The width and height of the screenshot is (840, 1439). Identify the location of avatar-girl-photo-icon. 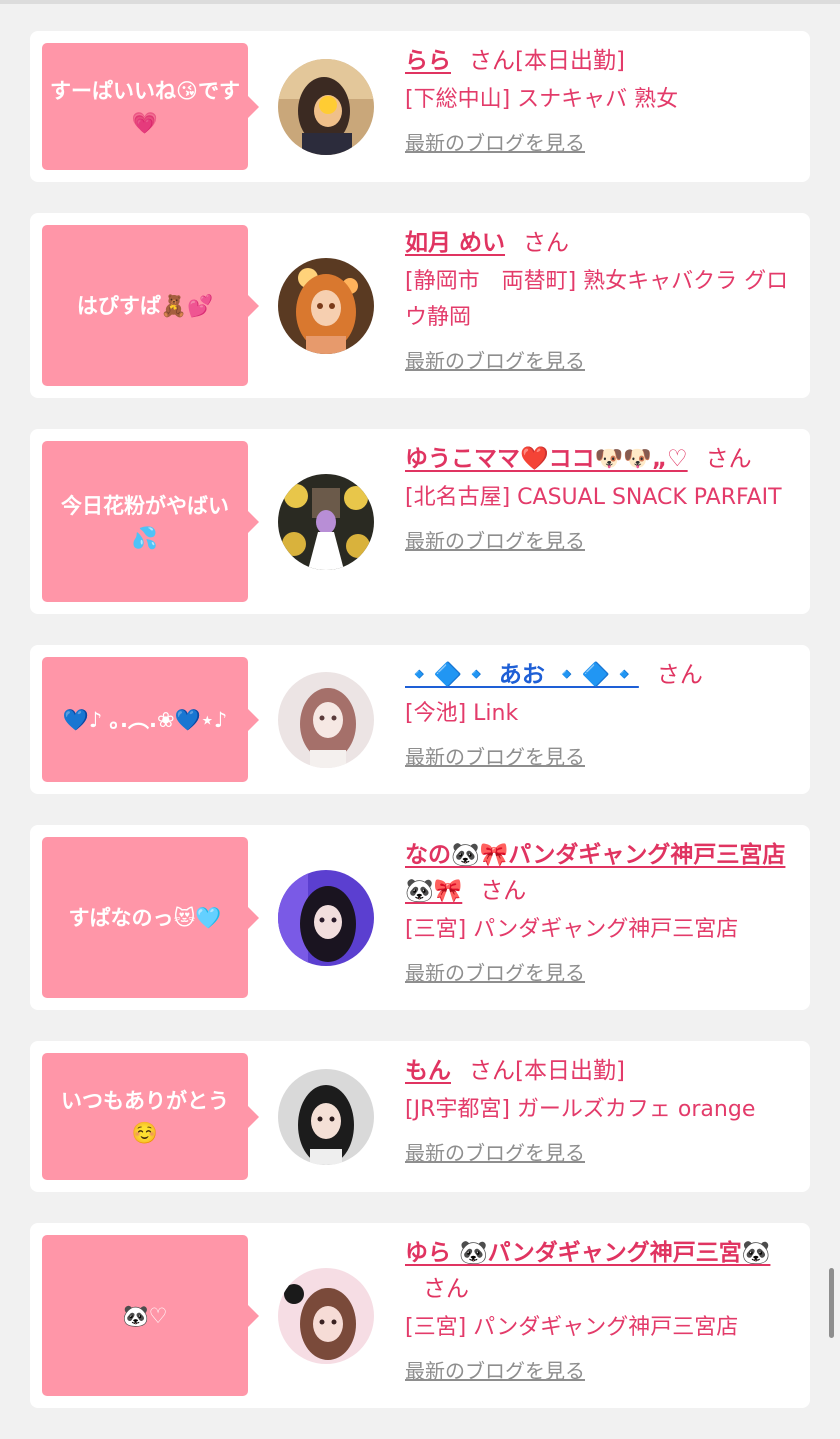
(326, 1116).